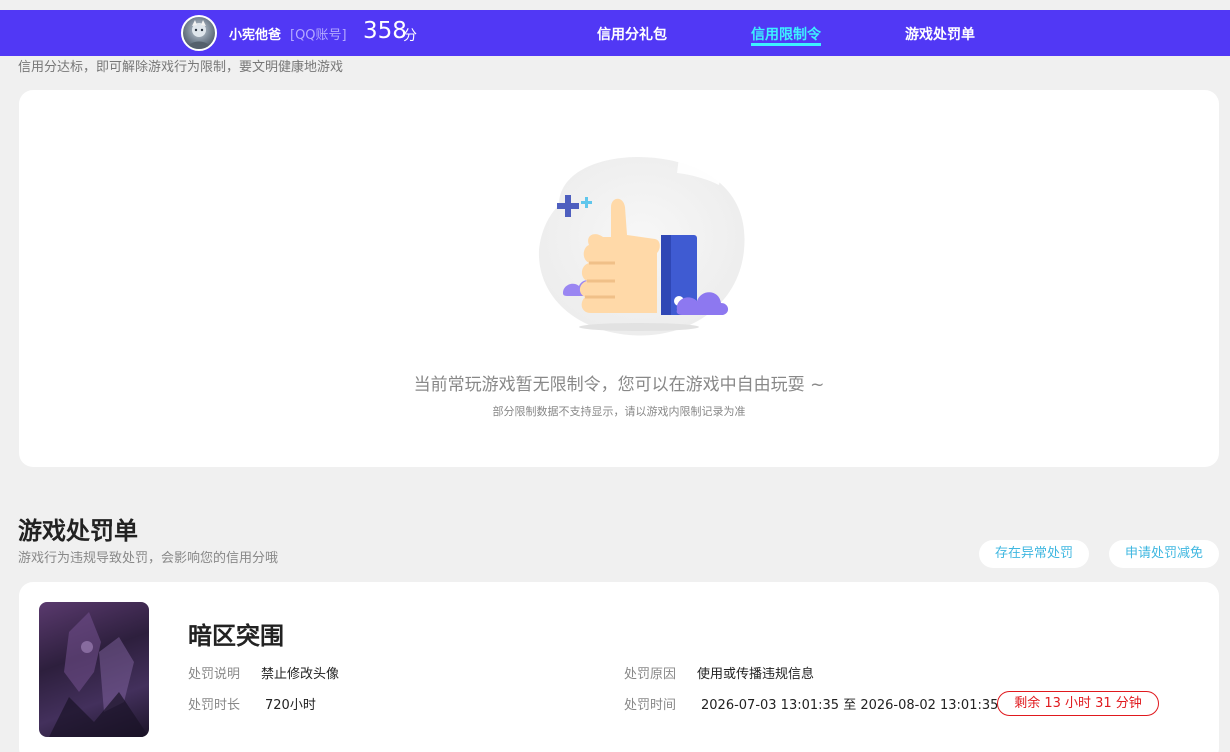 The width and height of the screenshot is (1230, 752). Describe the element at coordinates (148, 558) in the screenshot. I see `penalty-section-description: 游戏行为违规导致处罚，会影响您的信用分哦` at that location.